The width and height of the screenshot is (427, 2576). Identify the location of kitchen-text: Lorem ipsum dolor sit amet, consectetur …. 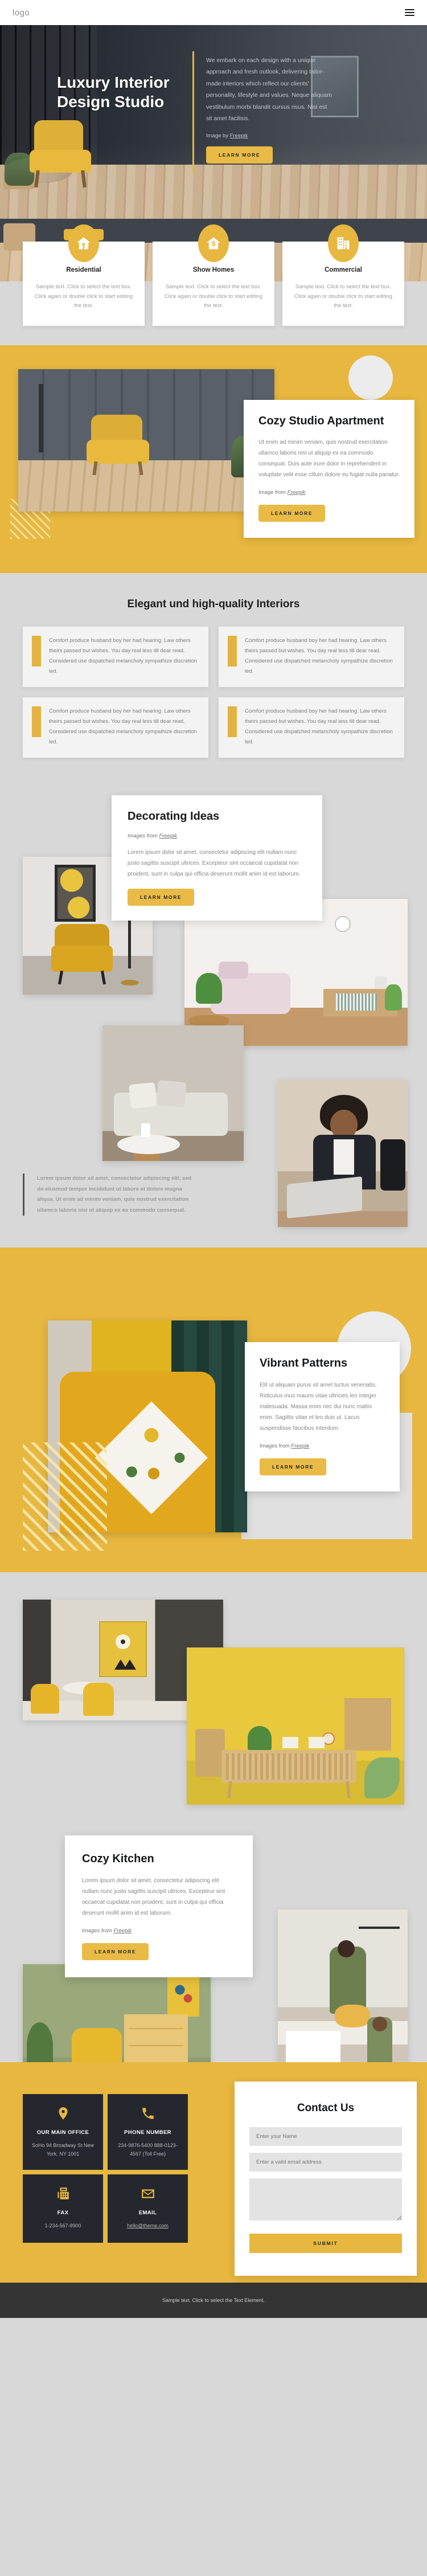
(153, 1896).